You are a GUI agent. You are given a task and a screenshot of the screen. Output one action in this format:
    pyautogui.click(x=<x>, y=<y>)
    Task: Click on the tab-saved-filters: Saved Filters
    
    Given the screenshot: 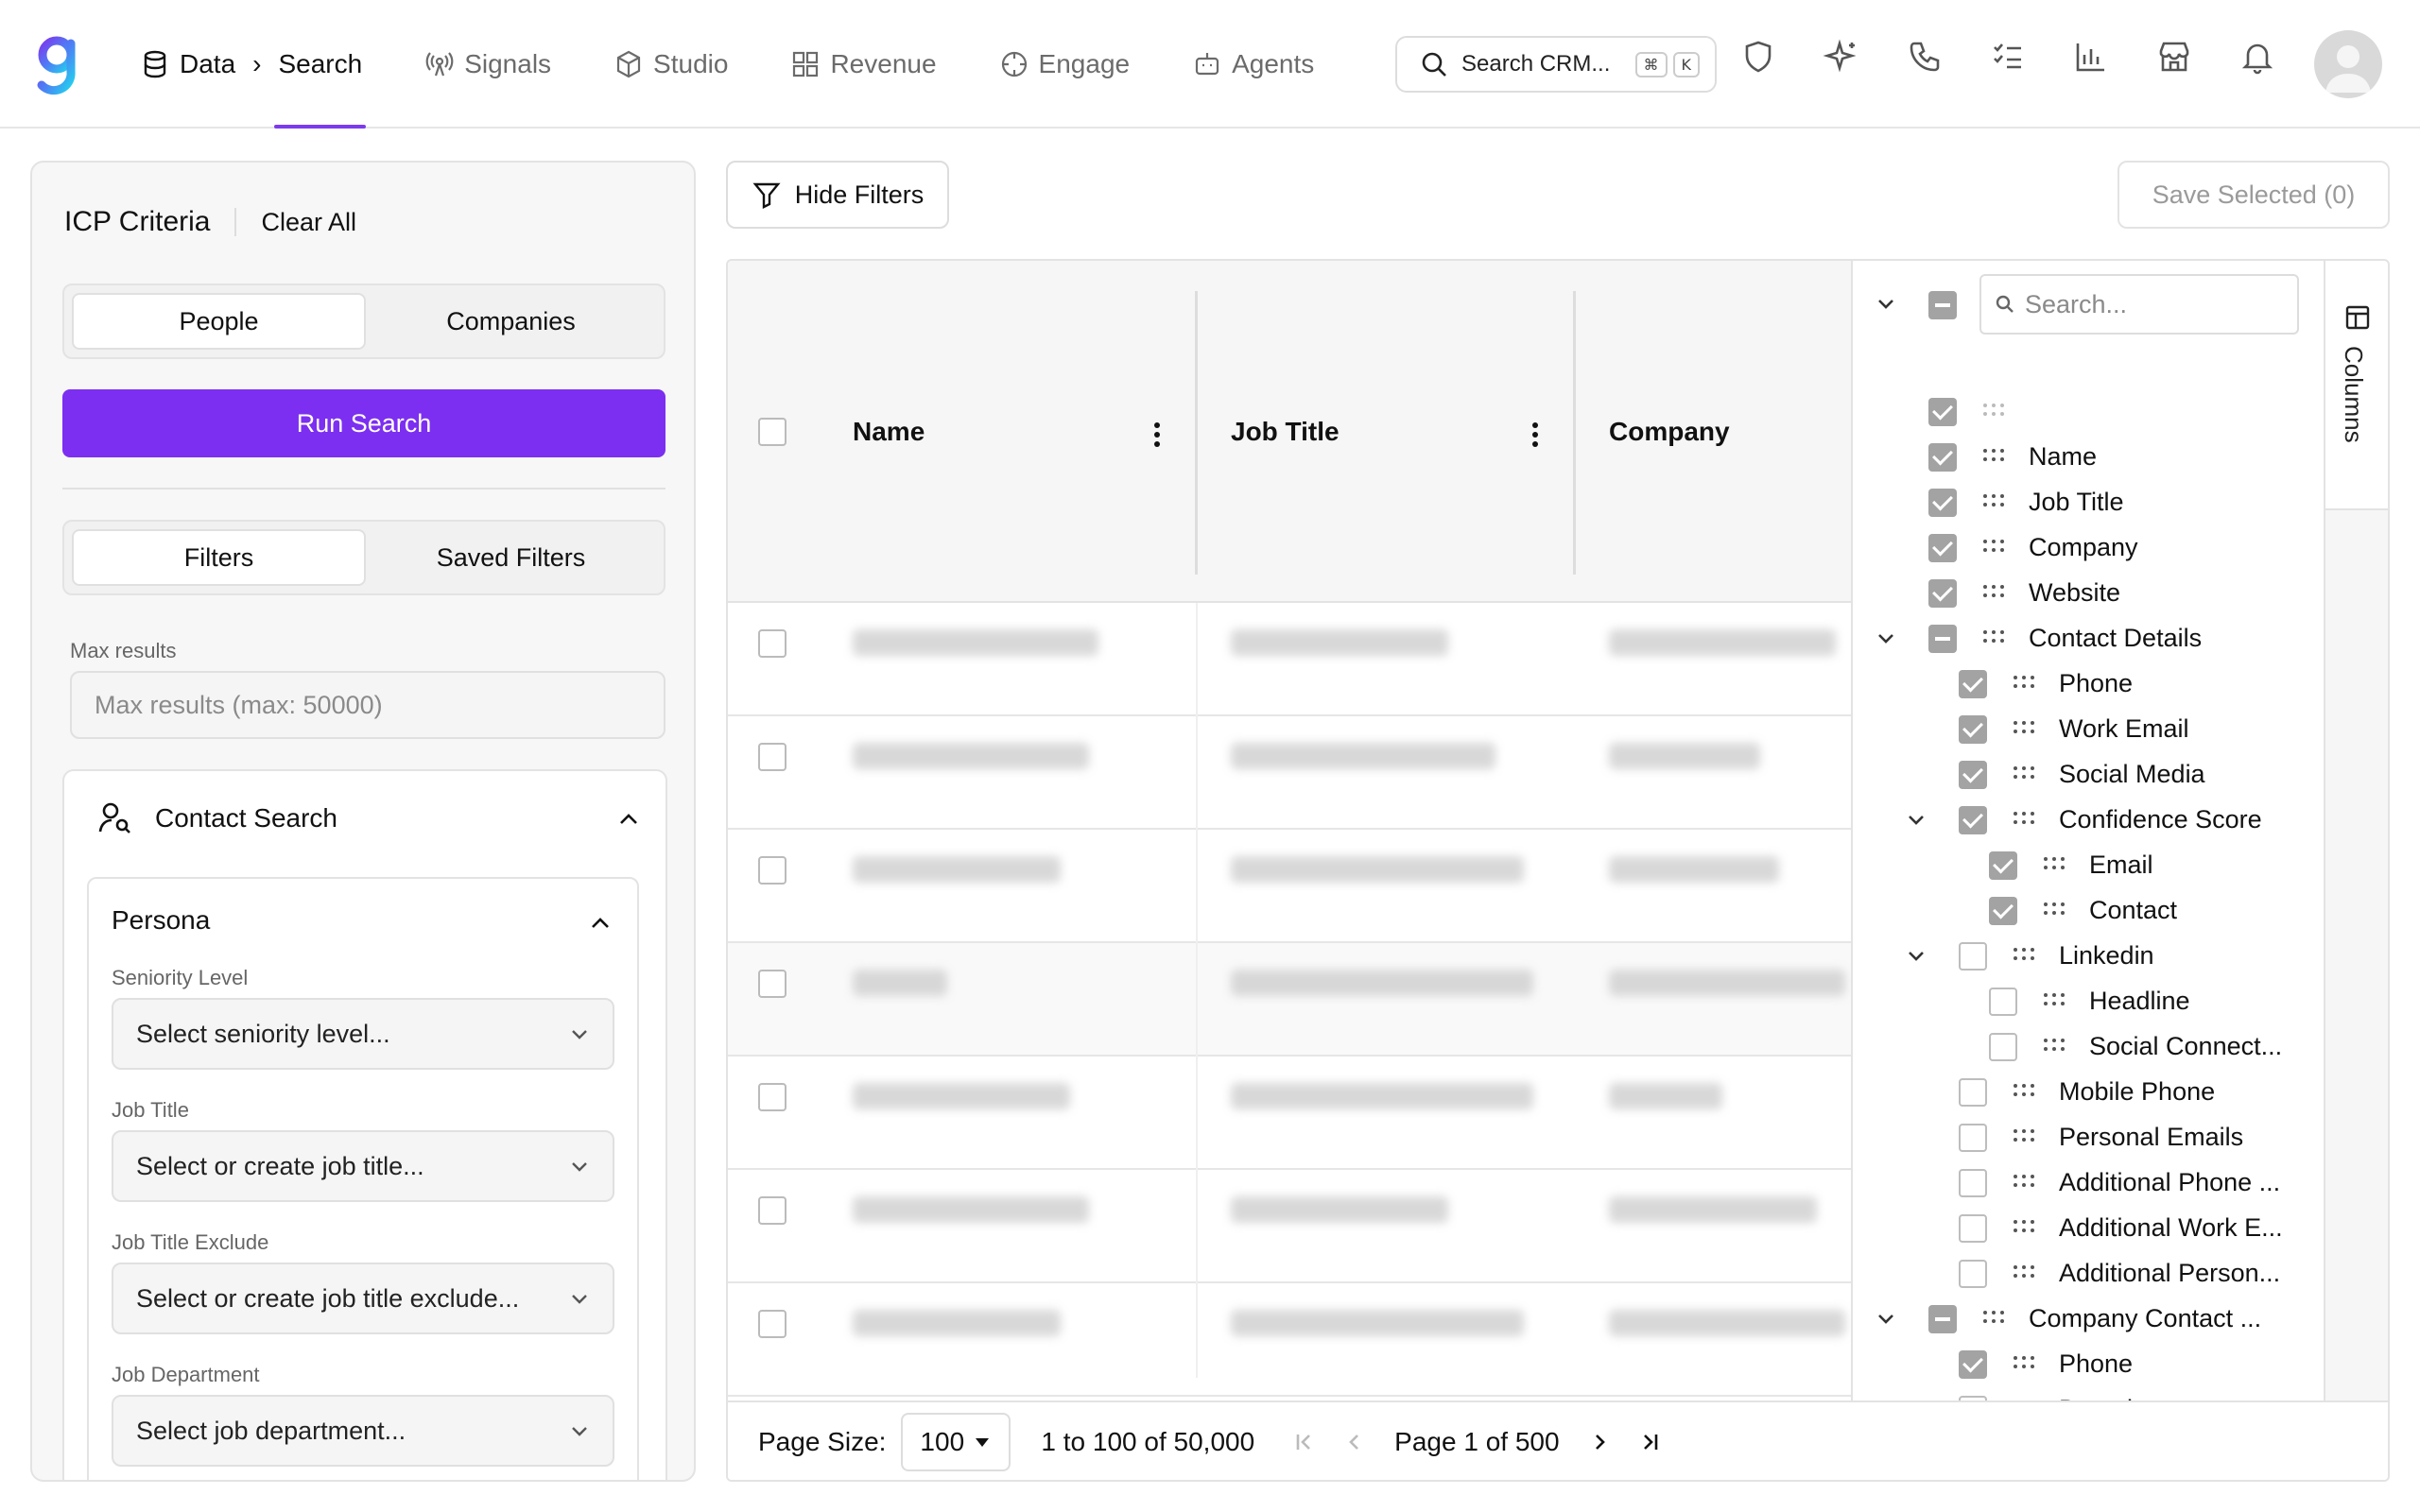 What is the action you would take?
    pyautogui.click(x=511, y=557)
    